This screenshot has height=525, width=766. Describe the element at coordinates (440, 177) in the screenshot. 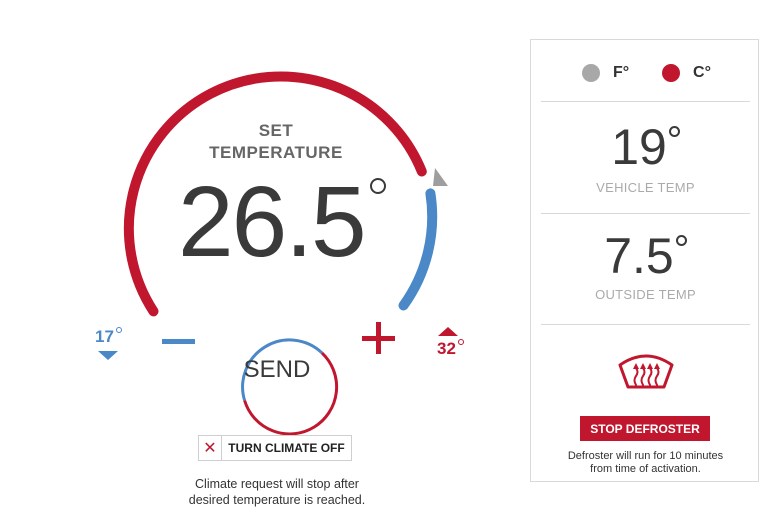

I see `dial-position-marker` at that location.